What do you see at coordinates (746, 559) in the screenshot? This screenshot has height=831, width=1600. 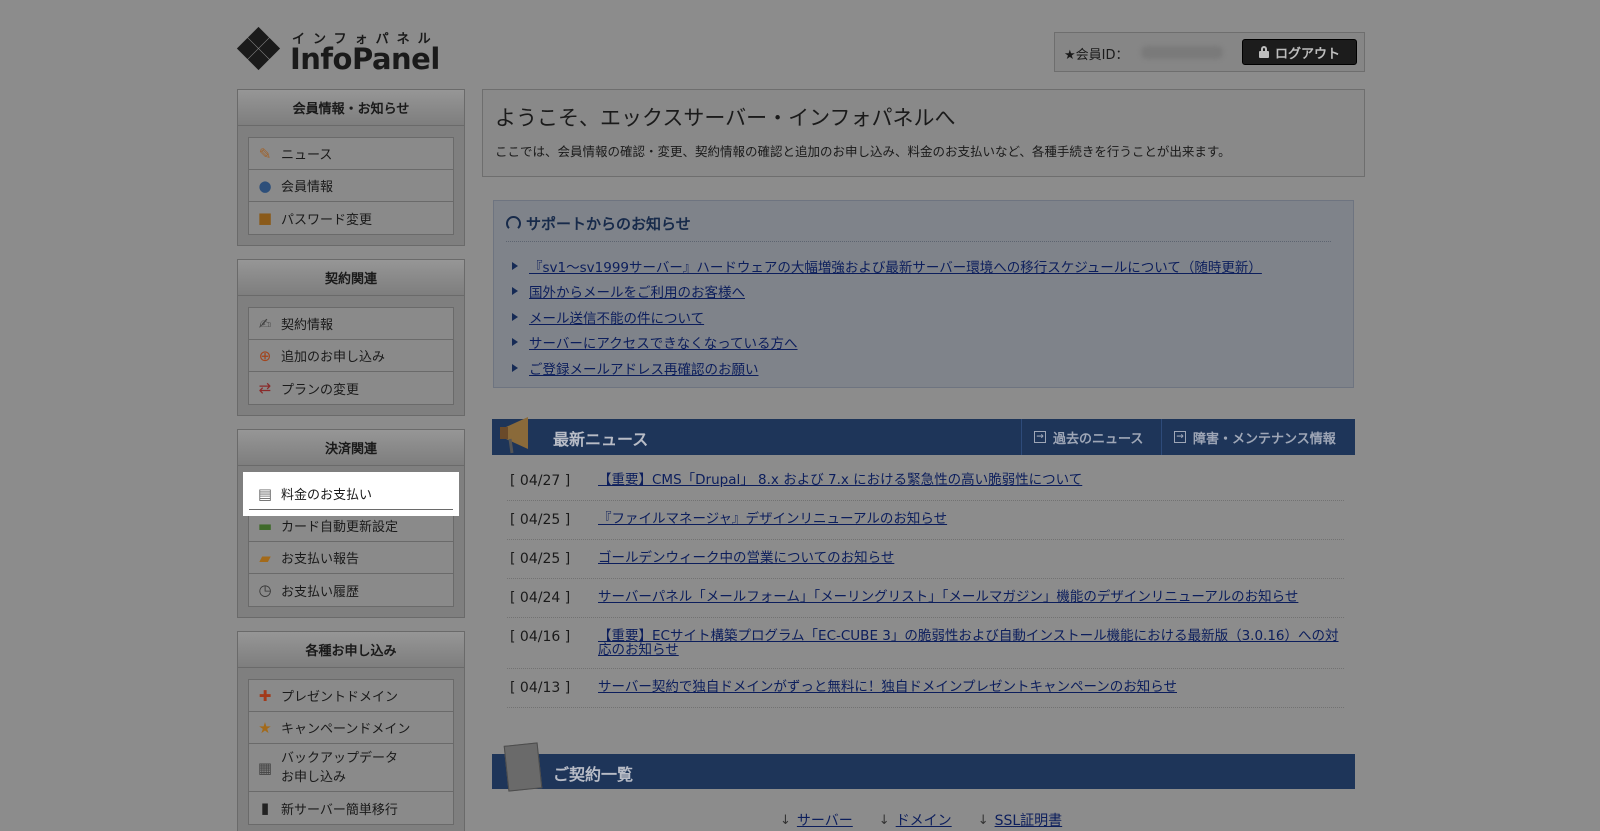 I see `news-link: ゴールデンウィーク中の営業についてのお知らせ` at bounding box center [746, 559].